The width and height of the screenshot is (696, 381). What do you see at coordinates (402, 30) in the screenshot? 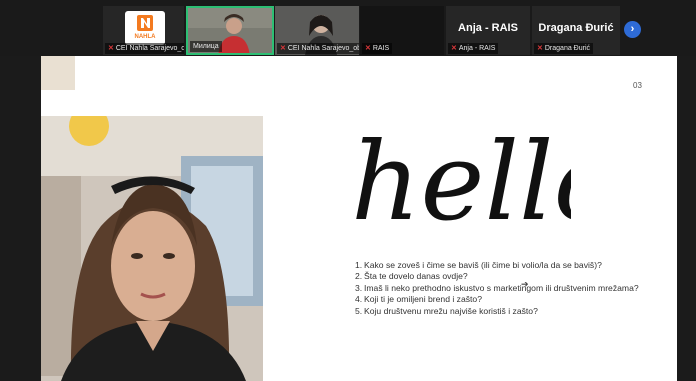
I see `participant-tile-p4: ✕ RAIS` at bounding box center [402, 30].